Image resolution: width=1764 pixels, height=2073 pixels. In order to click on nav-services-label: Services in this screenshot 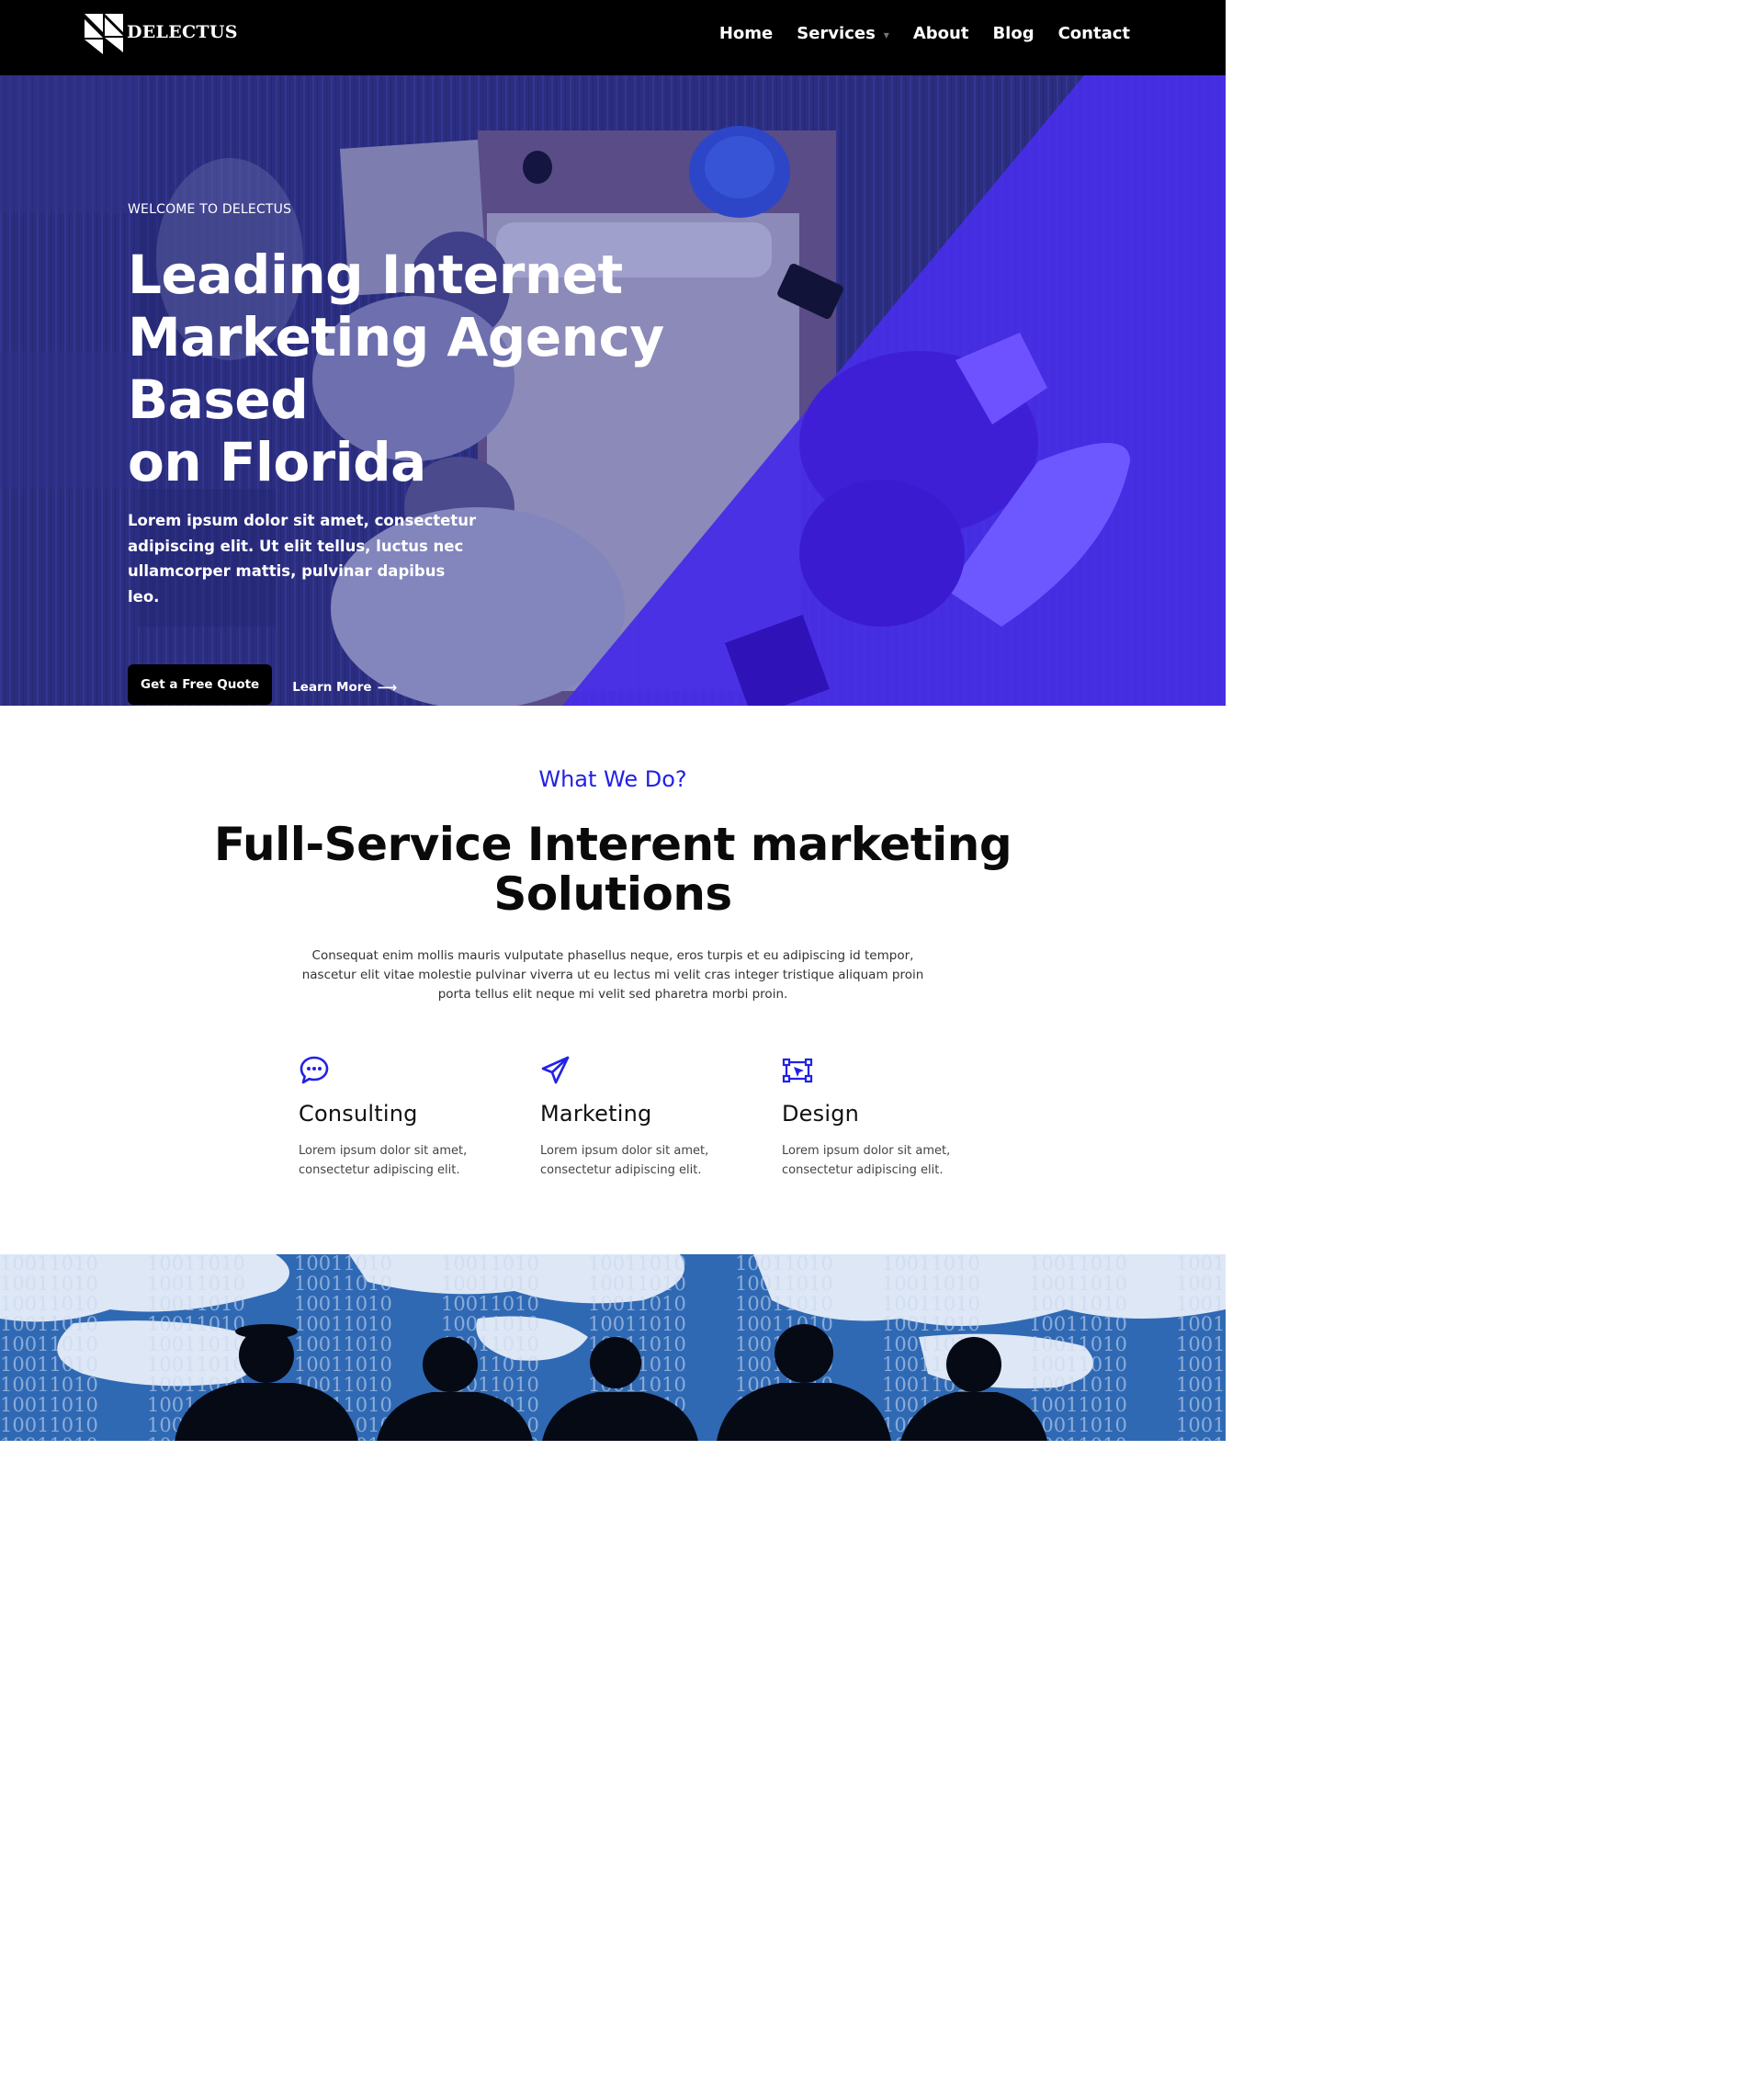, I will do `click(837, 33)`.